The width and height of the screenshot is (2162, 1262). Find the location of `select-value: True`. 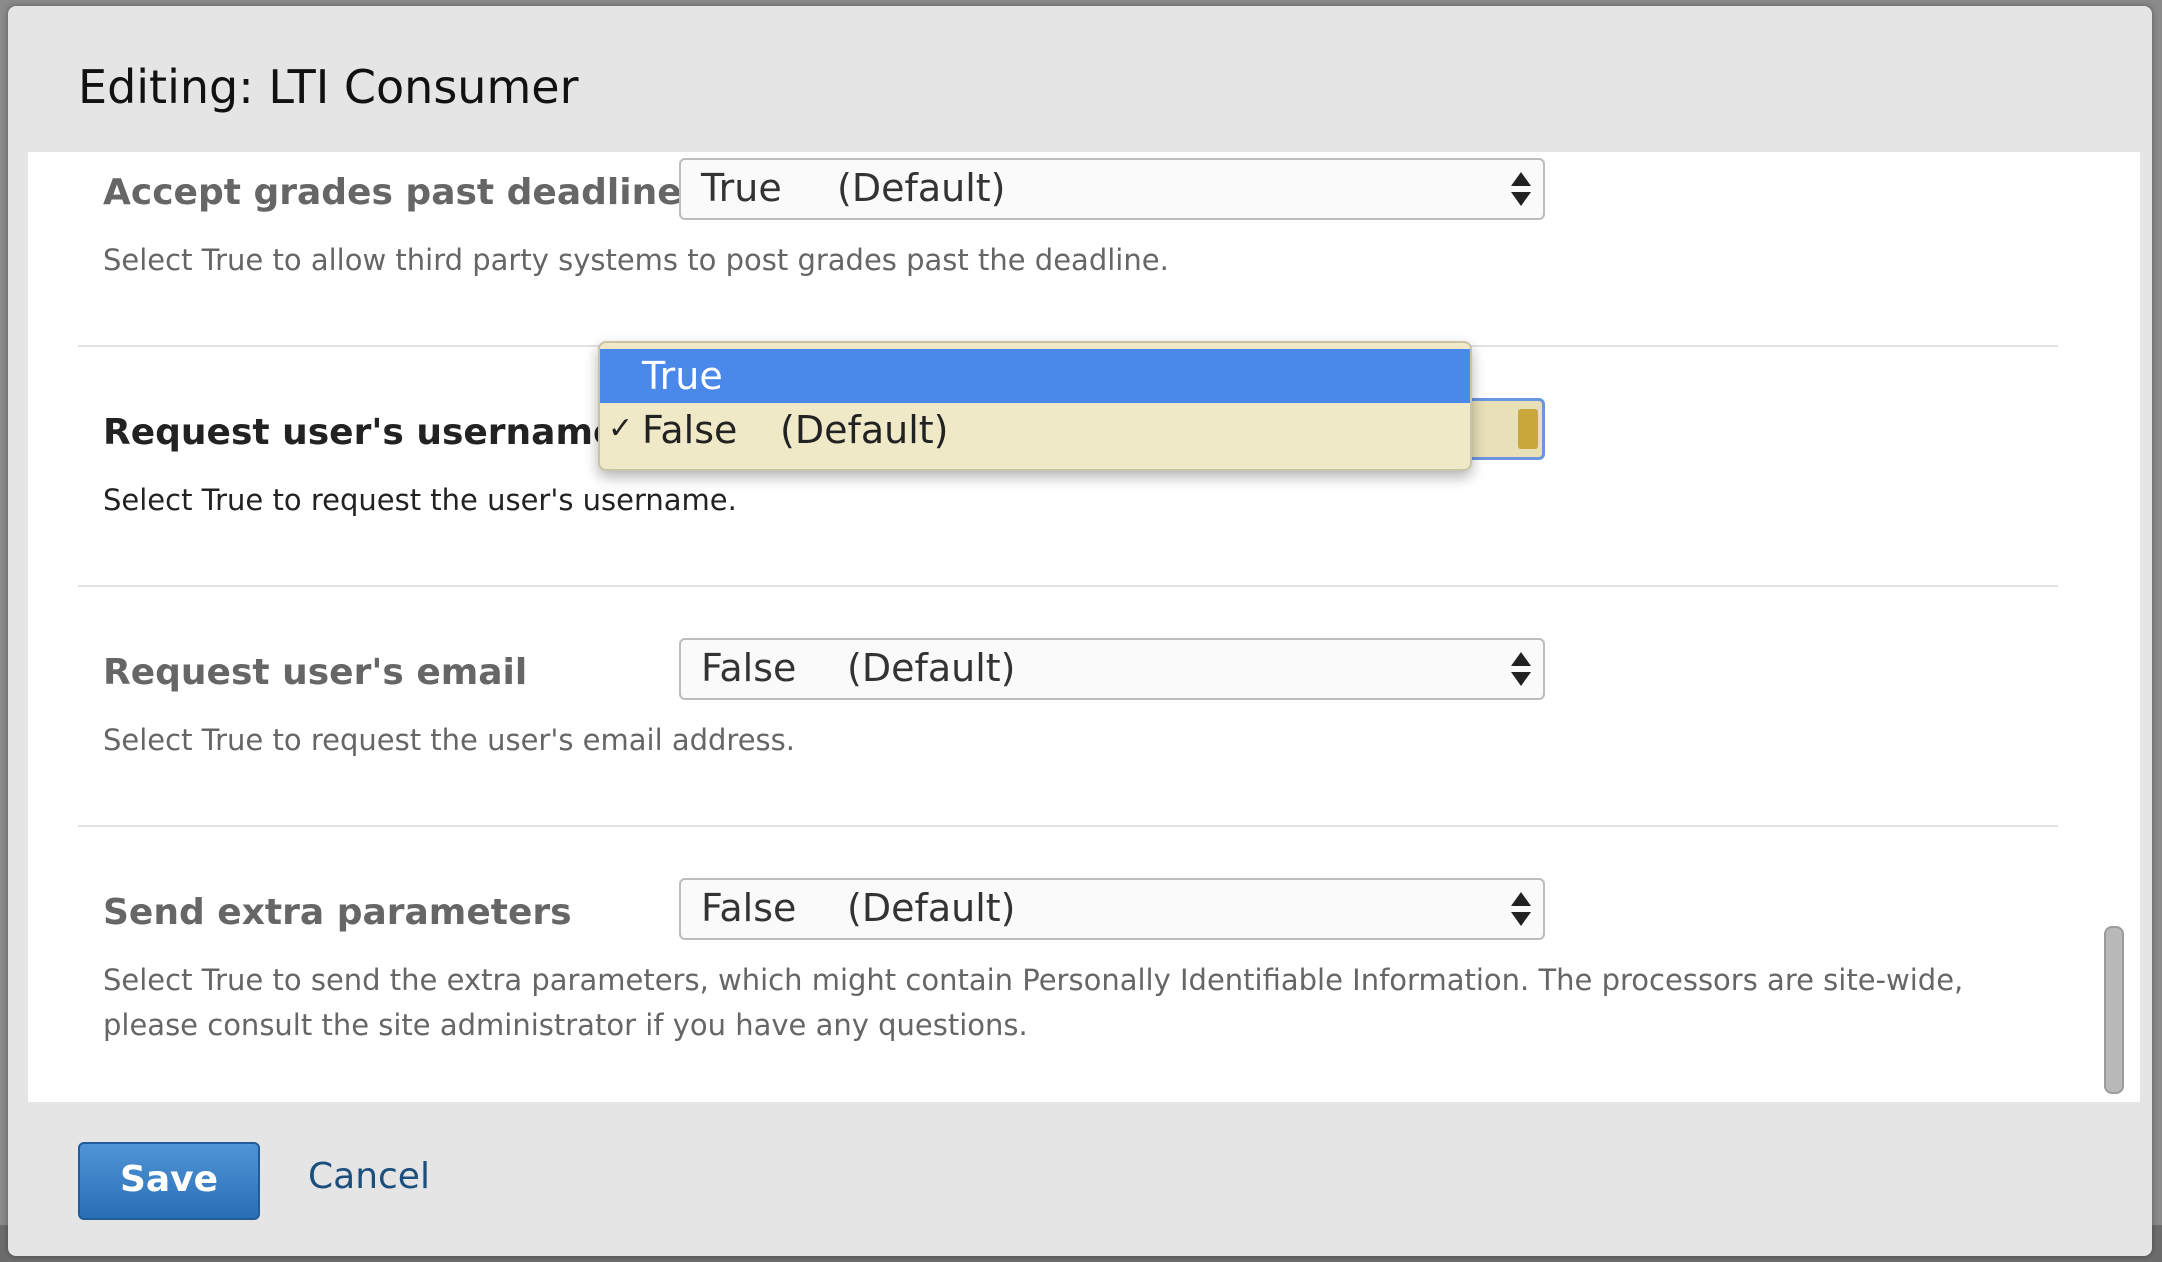

select-value: True is located at coordinates (741, 188).